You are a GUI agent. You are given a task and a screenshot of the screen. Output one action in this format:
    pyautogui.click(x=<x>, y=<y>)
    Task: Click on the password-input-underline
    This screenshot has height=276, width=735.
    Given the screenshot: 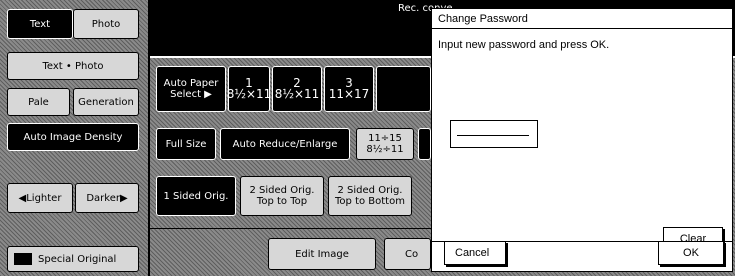 What is the action you would take?
    pyautogui.click(x=493, y=135)
    